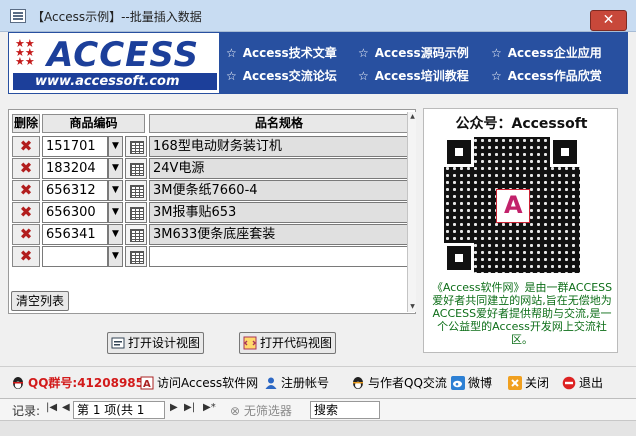 Image resolution: width=636 pixels, height=436 pixels. I want to click on open-code-view-button: 打开代码视图, so click(287, 343).